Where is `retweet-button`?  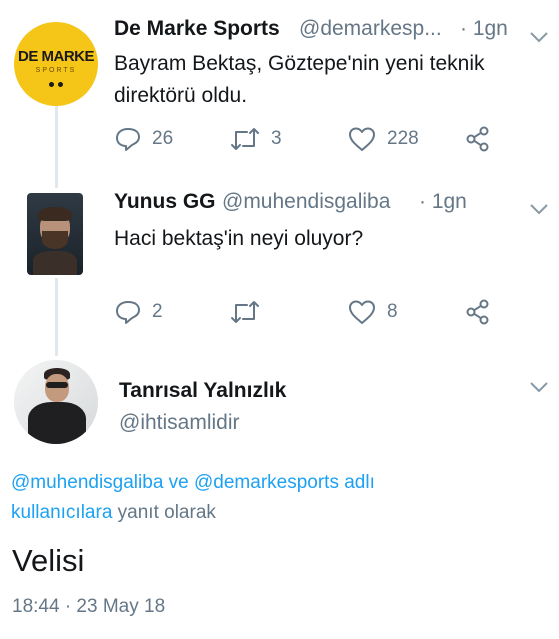 retweet-button is located at coordinates (245, 312).